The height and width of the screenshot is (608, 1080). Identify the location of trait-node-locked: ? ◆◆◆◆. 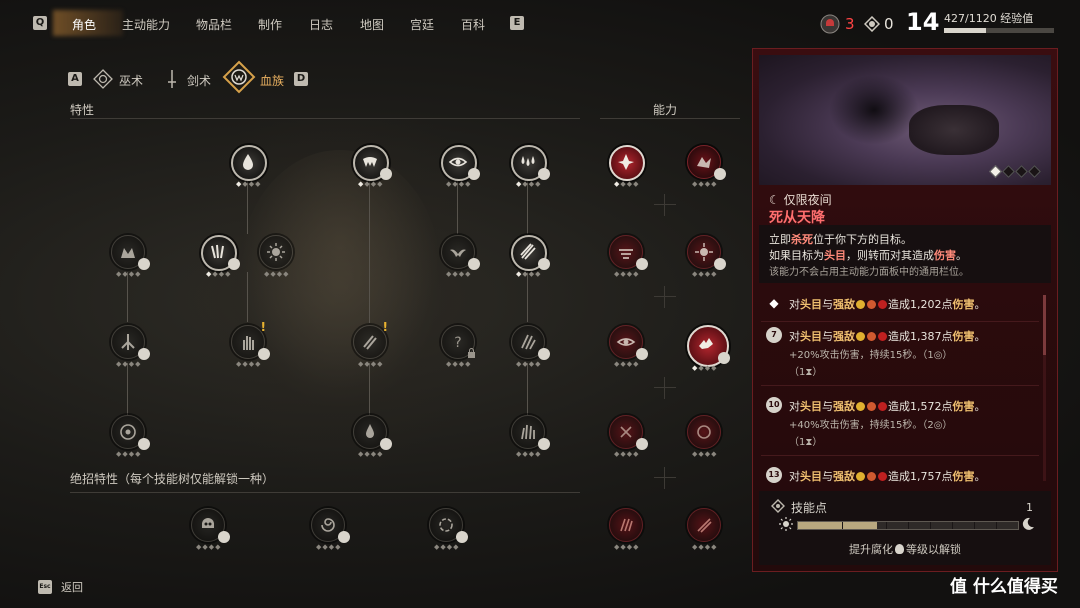
(458, 345).